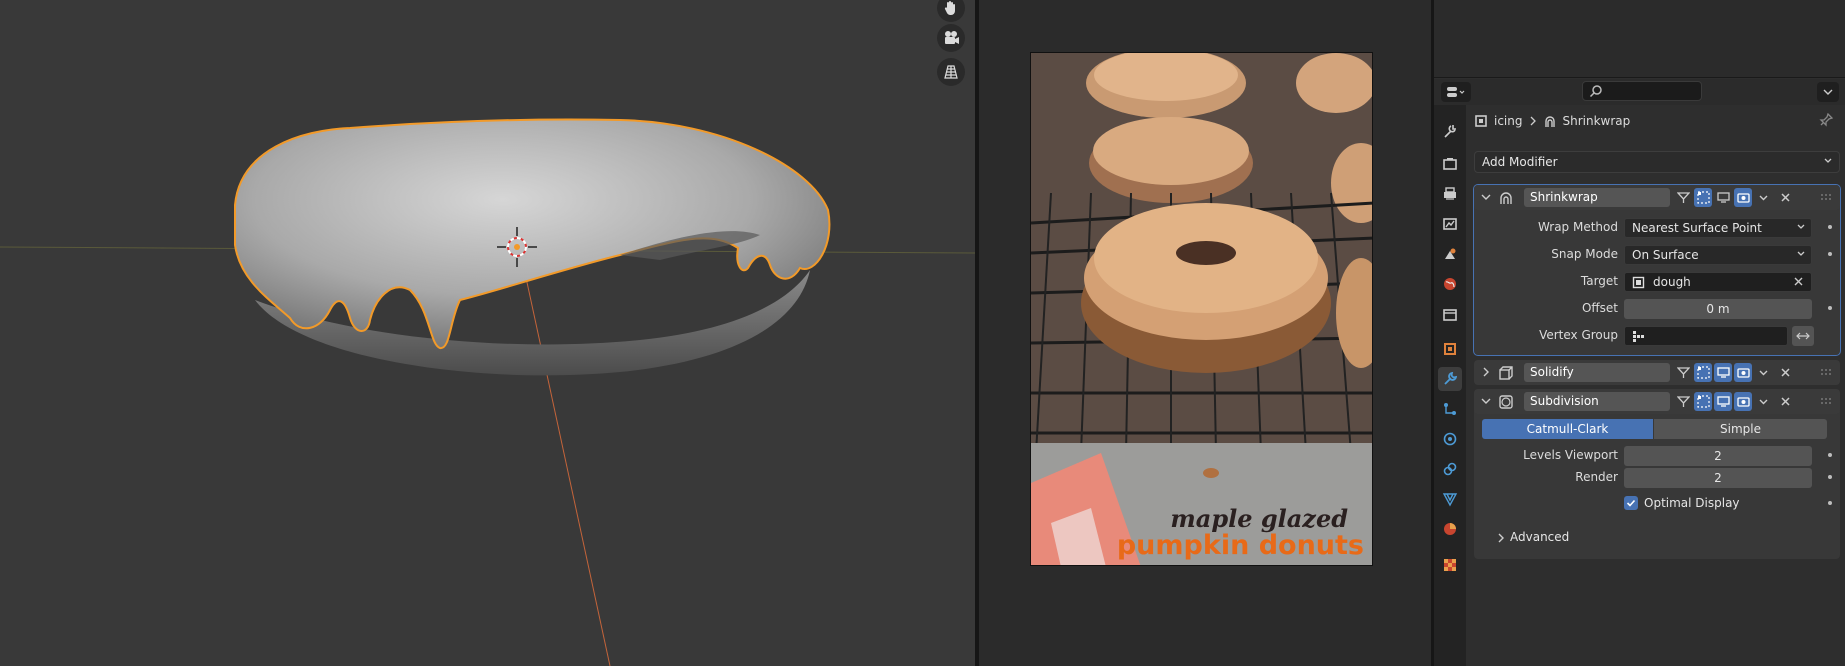  What do you see at coordinates (1597, 197) in the screenshot?
I see `shrinkwrap-name-field: Shrinkwrap` at bounding box center [1597, 197].